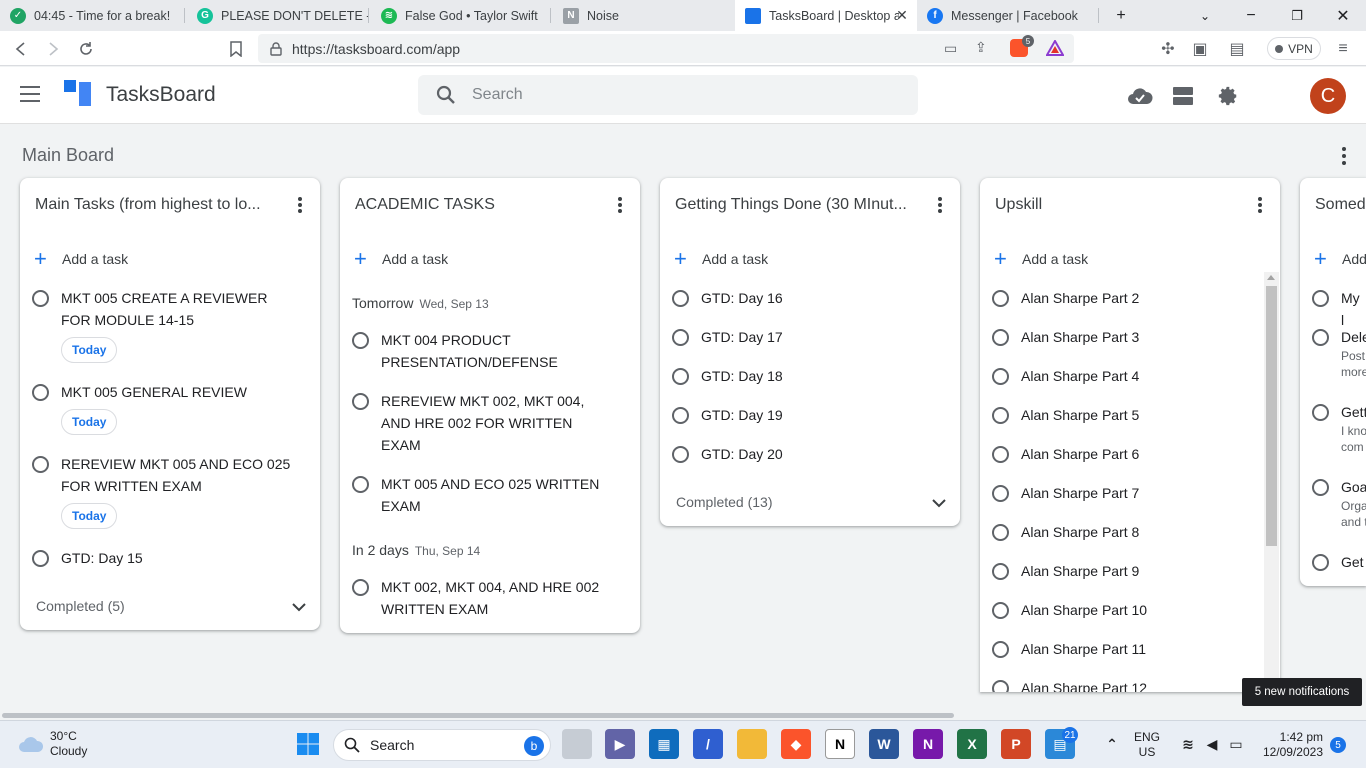 This screenshot has height=768, width=1366. I want to click on task-item: GTD: Day 19, so click(727, 416).